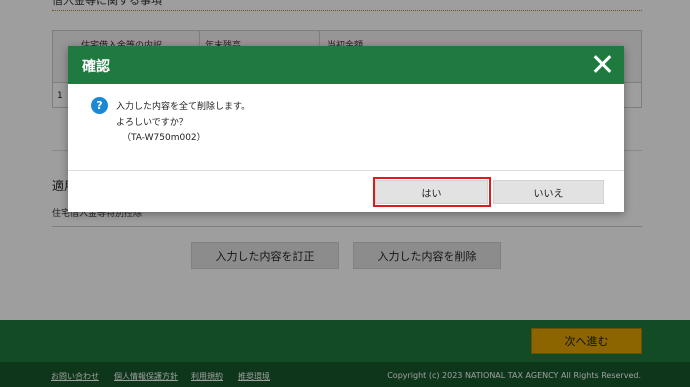 This screenshot has width=690, height=387. What do you see at coordinates (346, 170) in the screenshot?
I see `dialog-divider` at bounding box center [346, 170].